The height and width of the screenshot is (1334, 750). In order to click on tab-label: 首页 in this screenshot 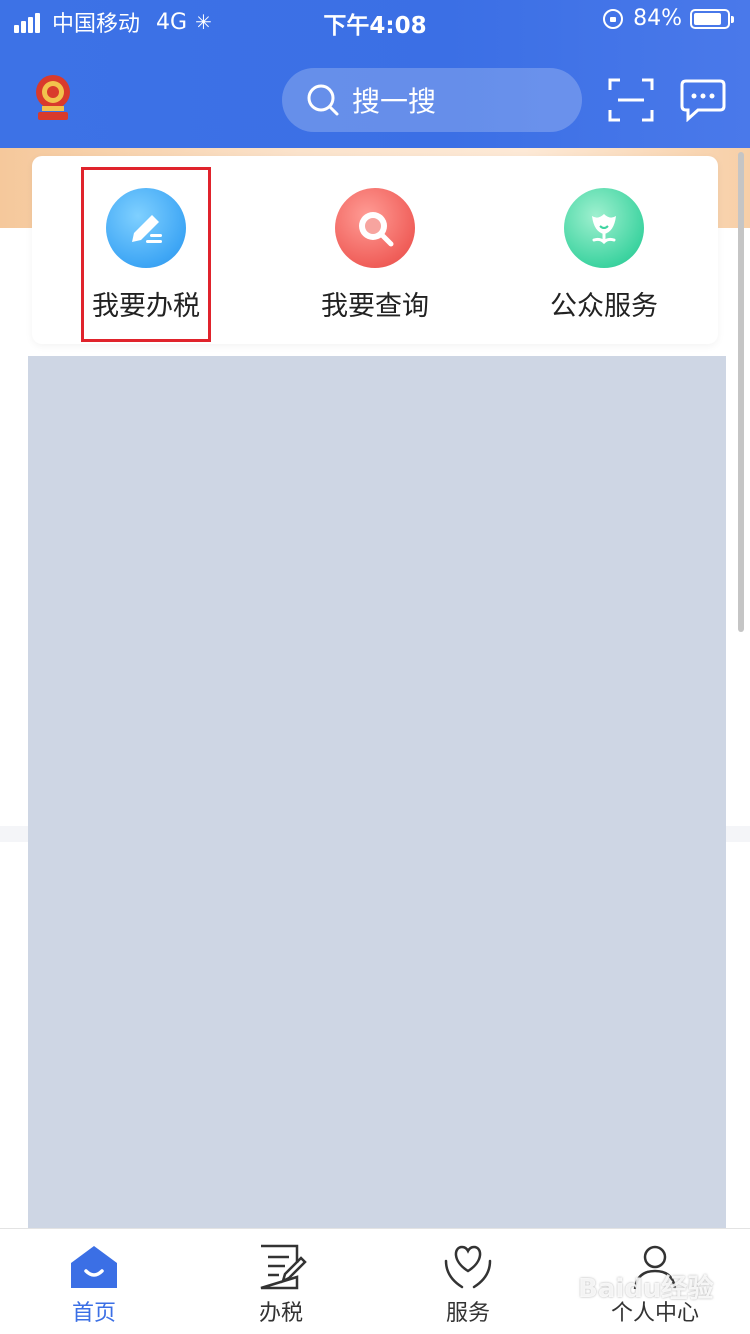, I will do `click(93, 1313)`.